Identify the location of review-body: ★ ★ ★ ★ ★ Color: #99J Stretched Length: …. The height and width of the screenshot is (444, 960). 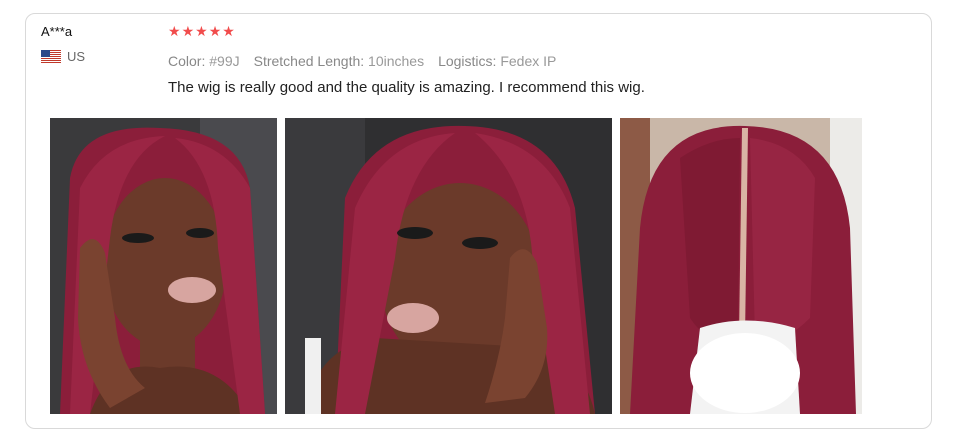
(538, 61).